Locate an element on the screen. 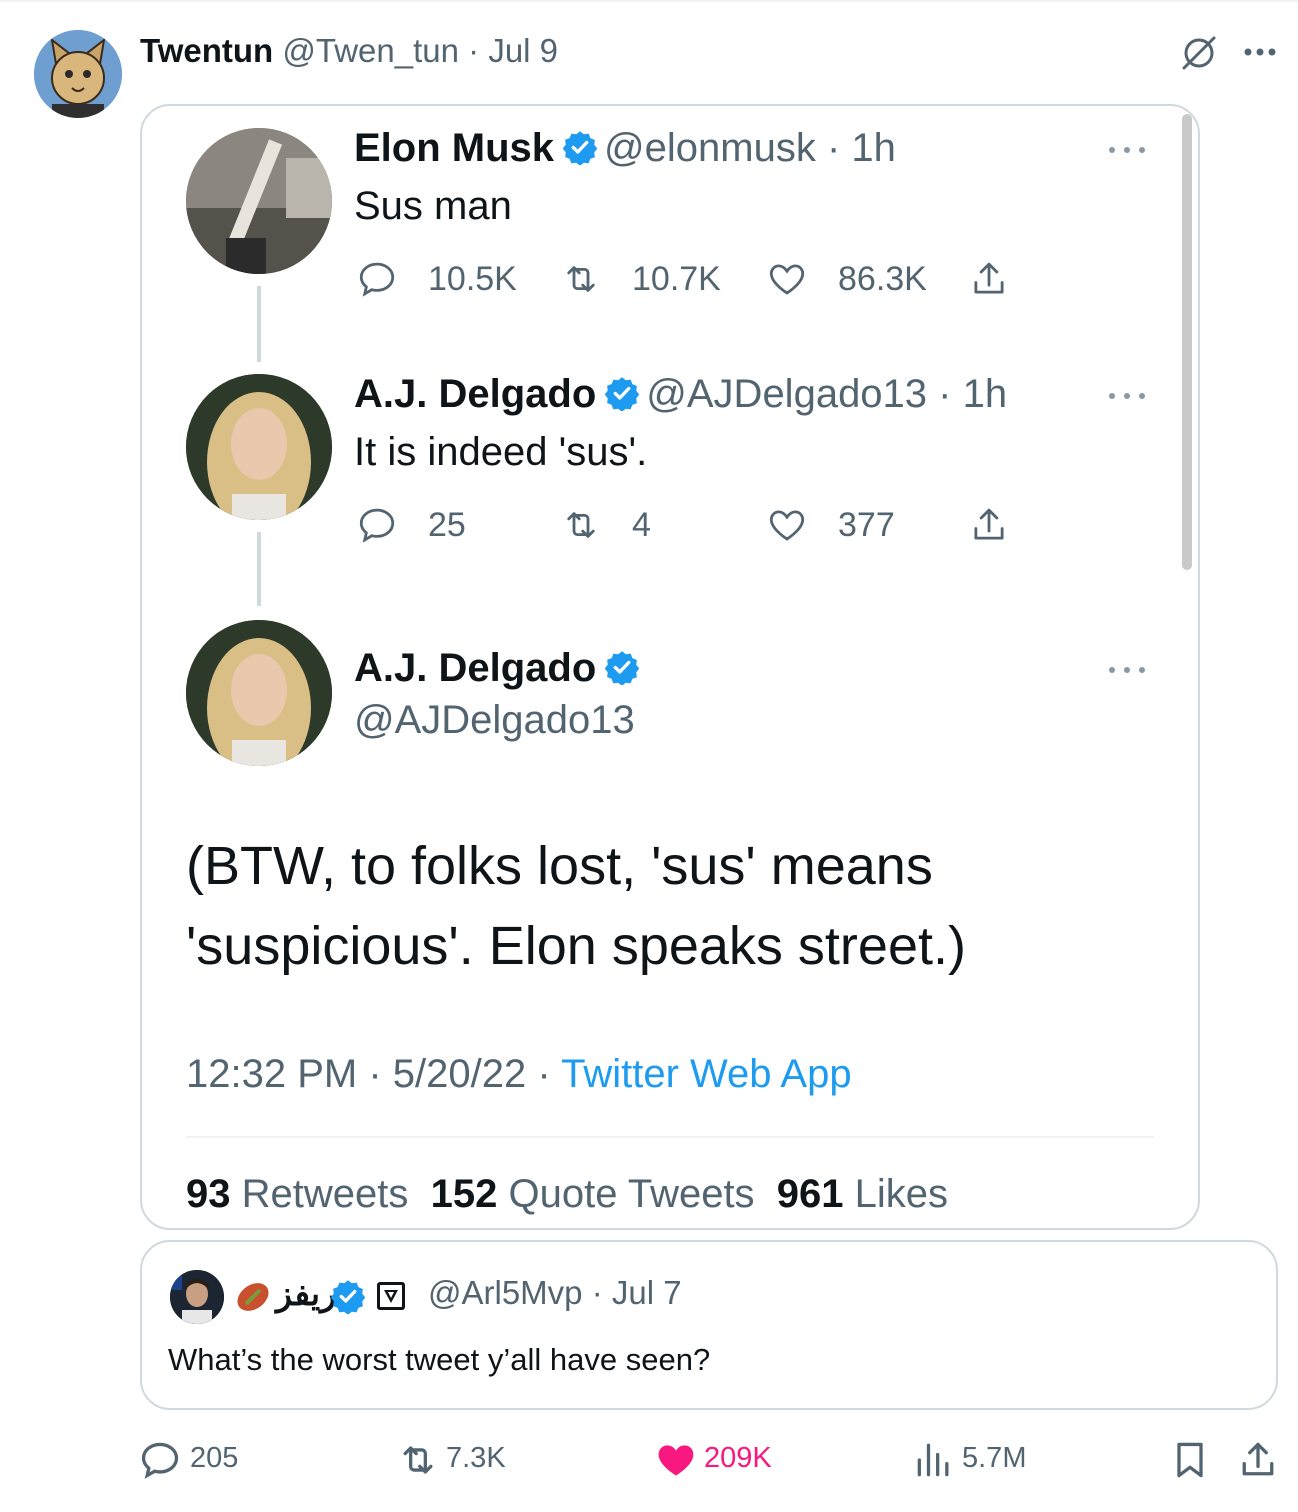  tweet2-replies: 25 is located at coordinates (447, 525).